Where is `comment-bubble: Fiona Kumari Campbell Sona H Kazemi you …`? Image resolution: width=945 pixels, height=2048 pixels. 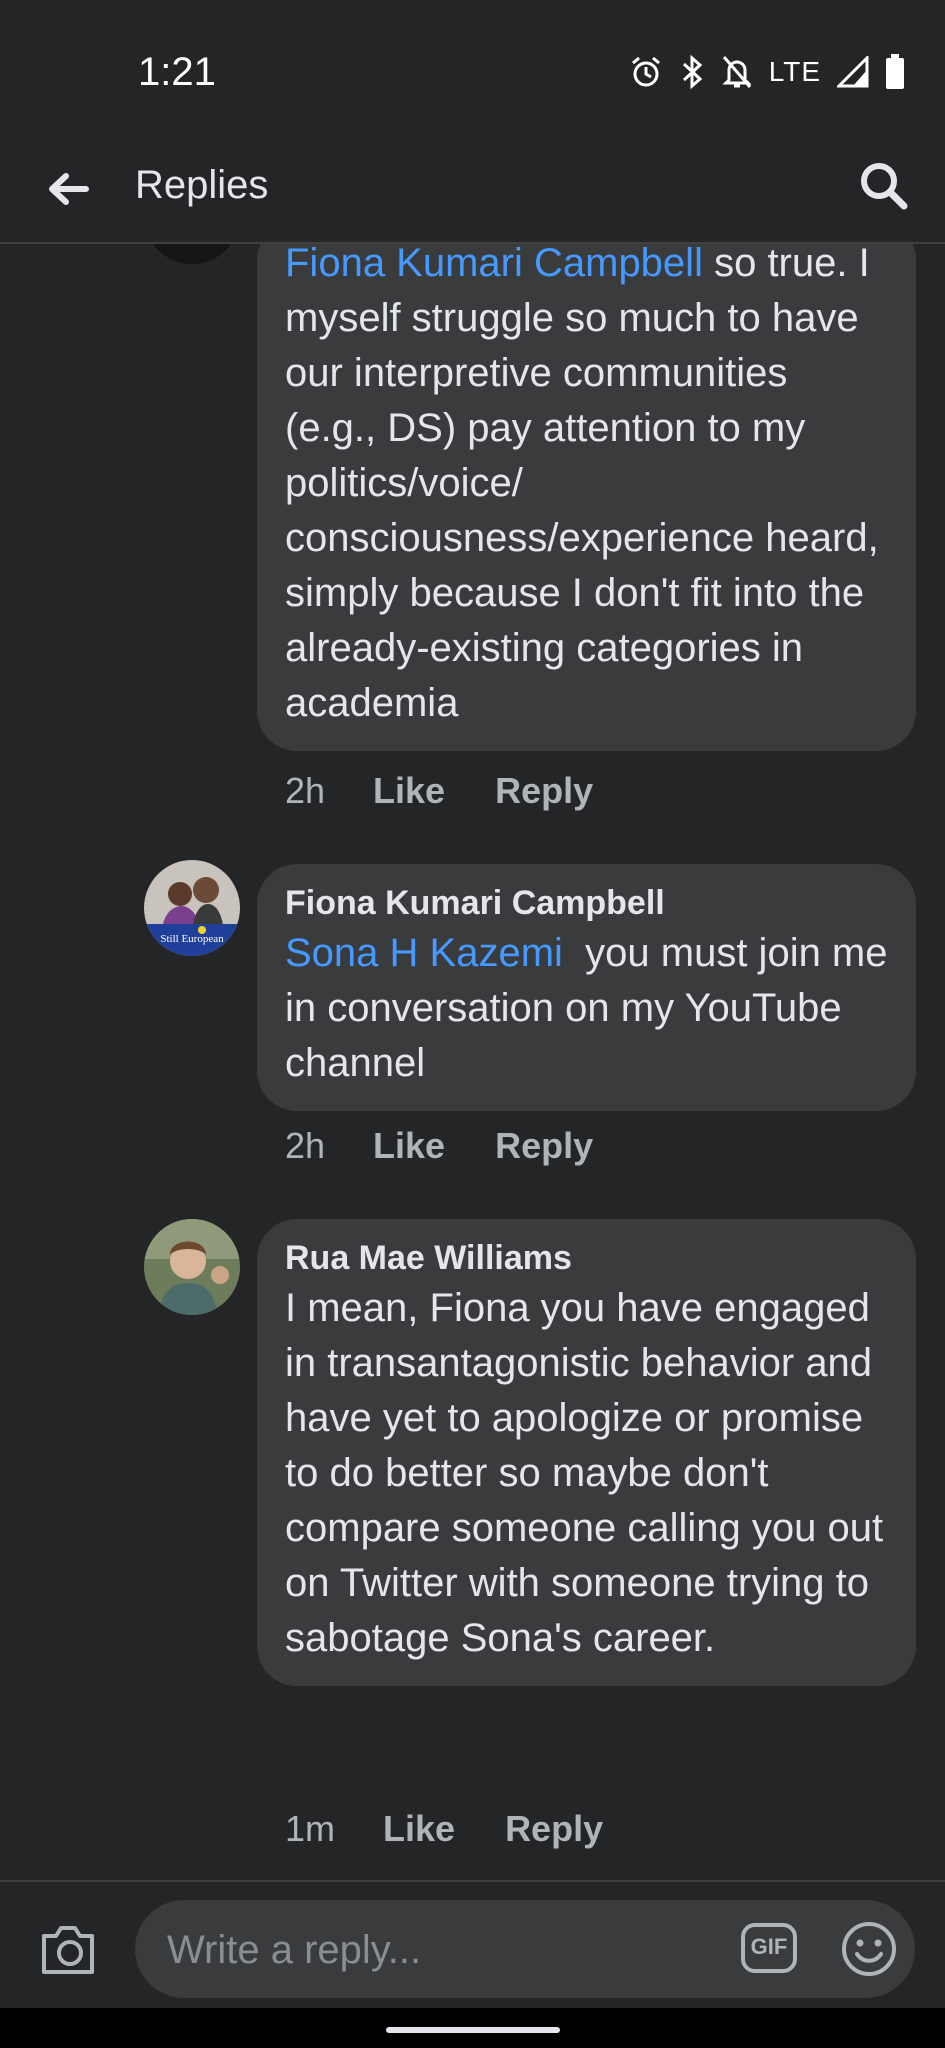
comment-bubble: Fiona Kumari Campbell Sona H Kazemi you … is located at coordinates (586, 987).